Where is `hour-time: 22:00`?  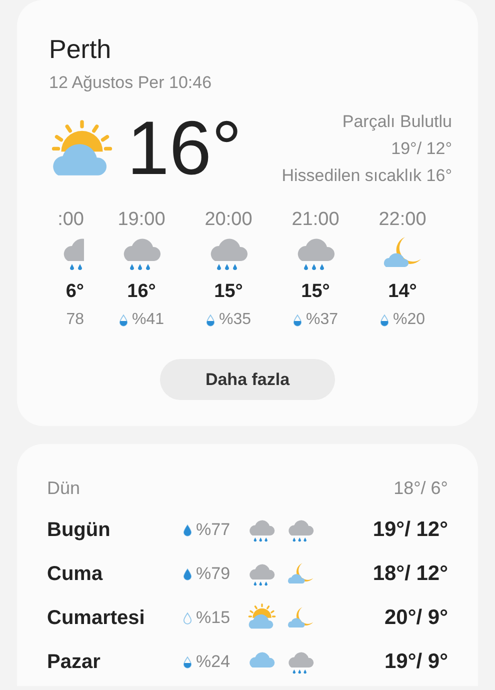
hour-time: 22:00 is located at coordinates (402, 220).